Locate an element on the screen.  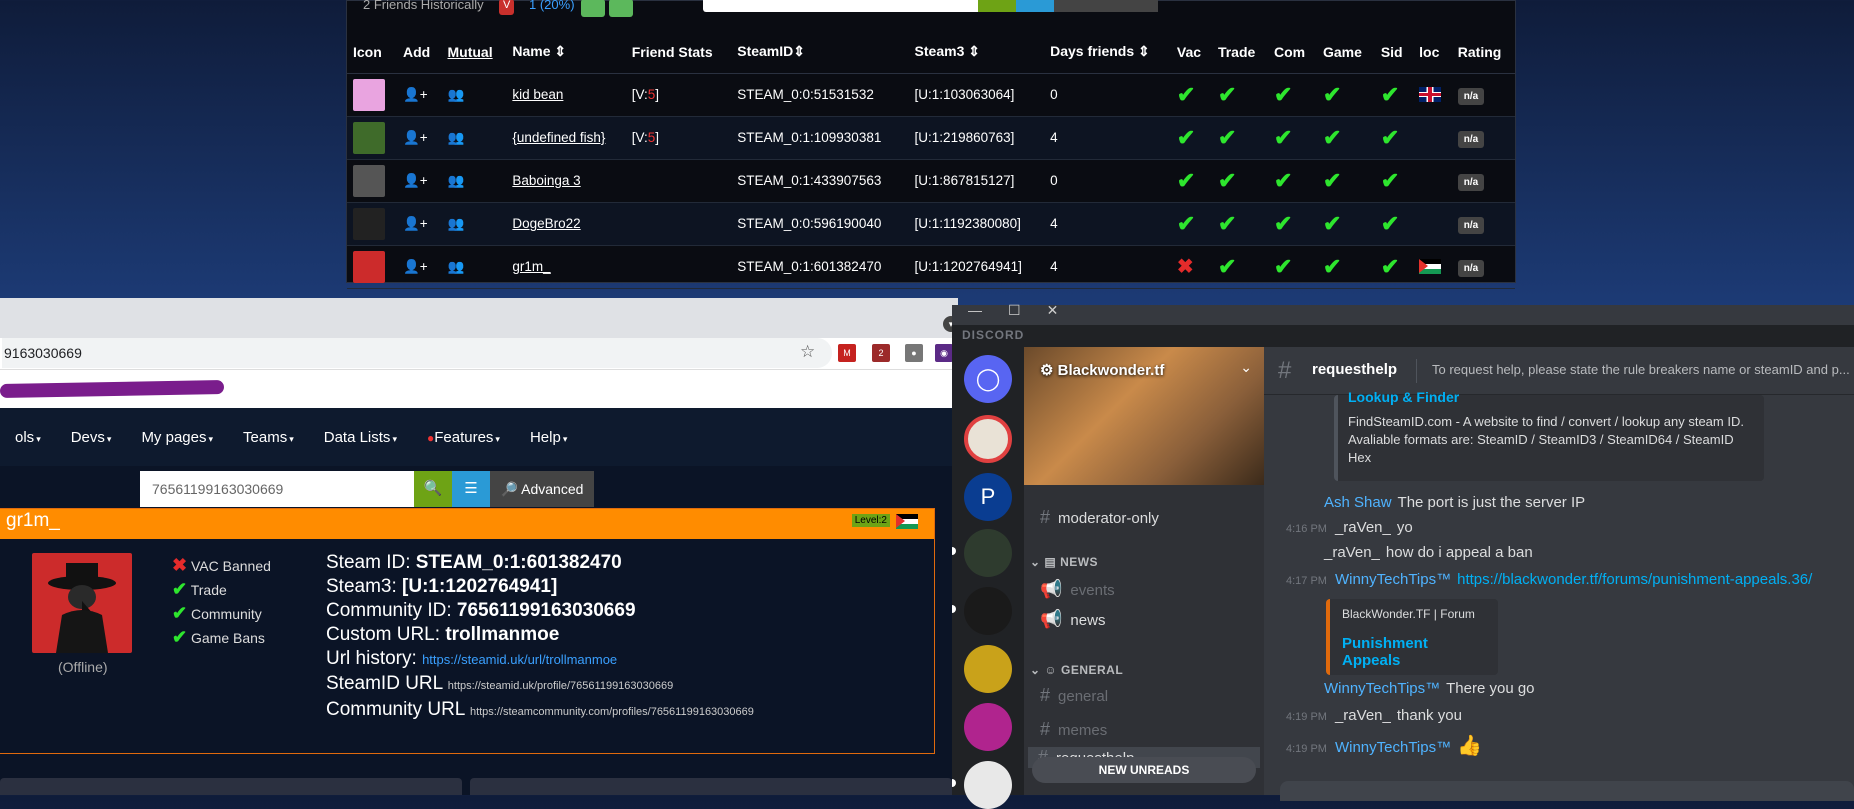
url-history-label: Url history: is located at coordinates (371, 658).